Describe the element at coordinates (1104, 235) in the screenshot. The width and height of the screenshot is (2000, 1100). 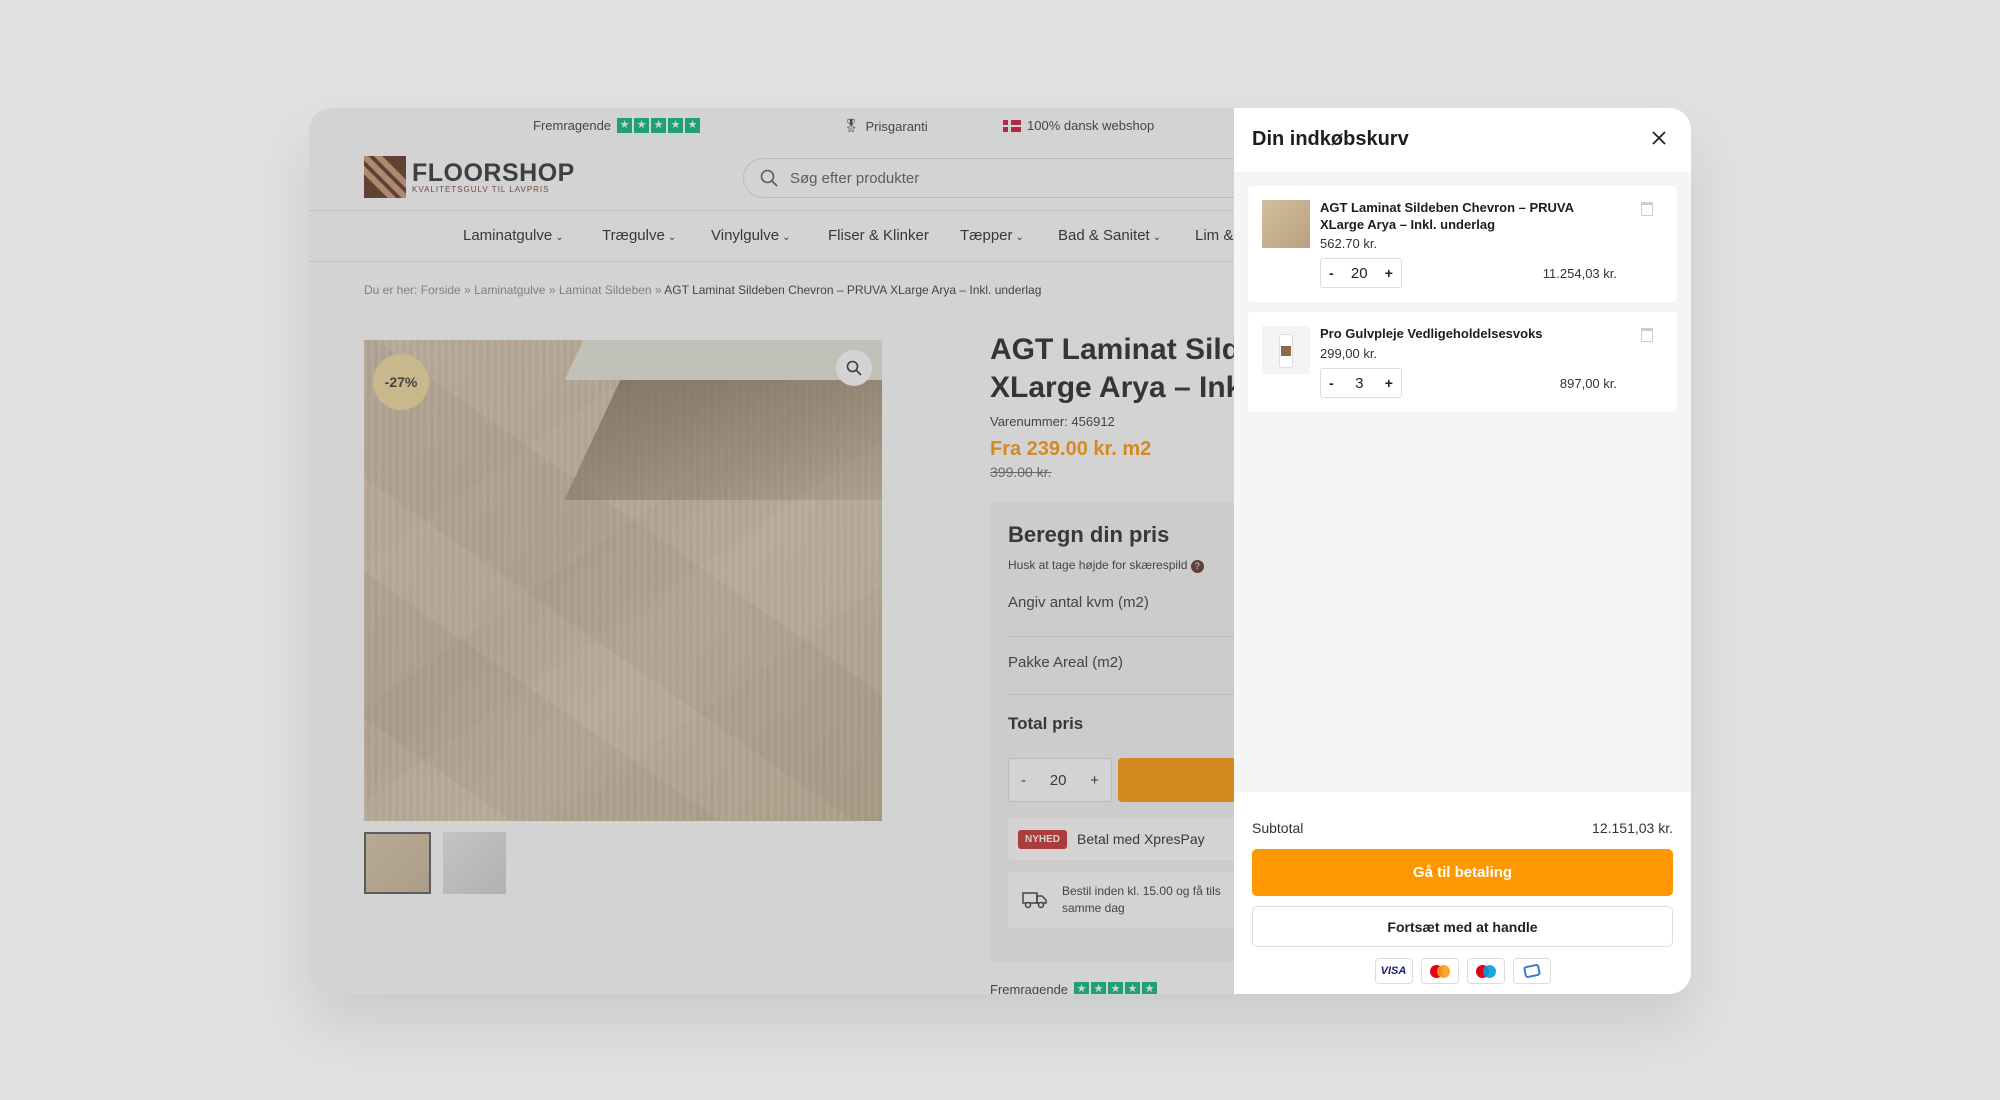
I see `nav-label: Bad & Sanitet` at that location.